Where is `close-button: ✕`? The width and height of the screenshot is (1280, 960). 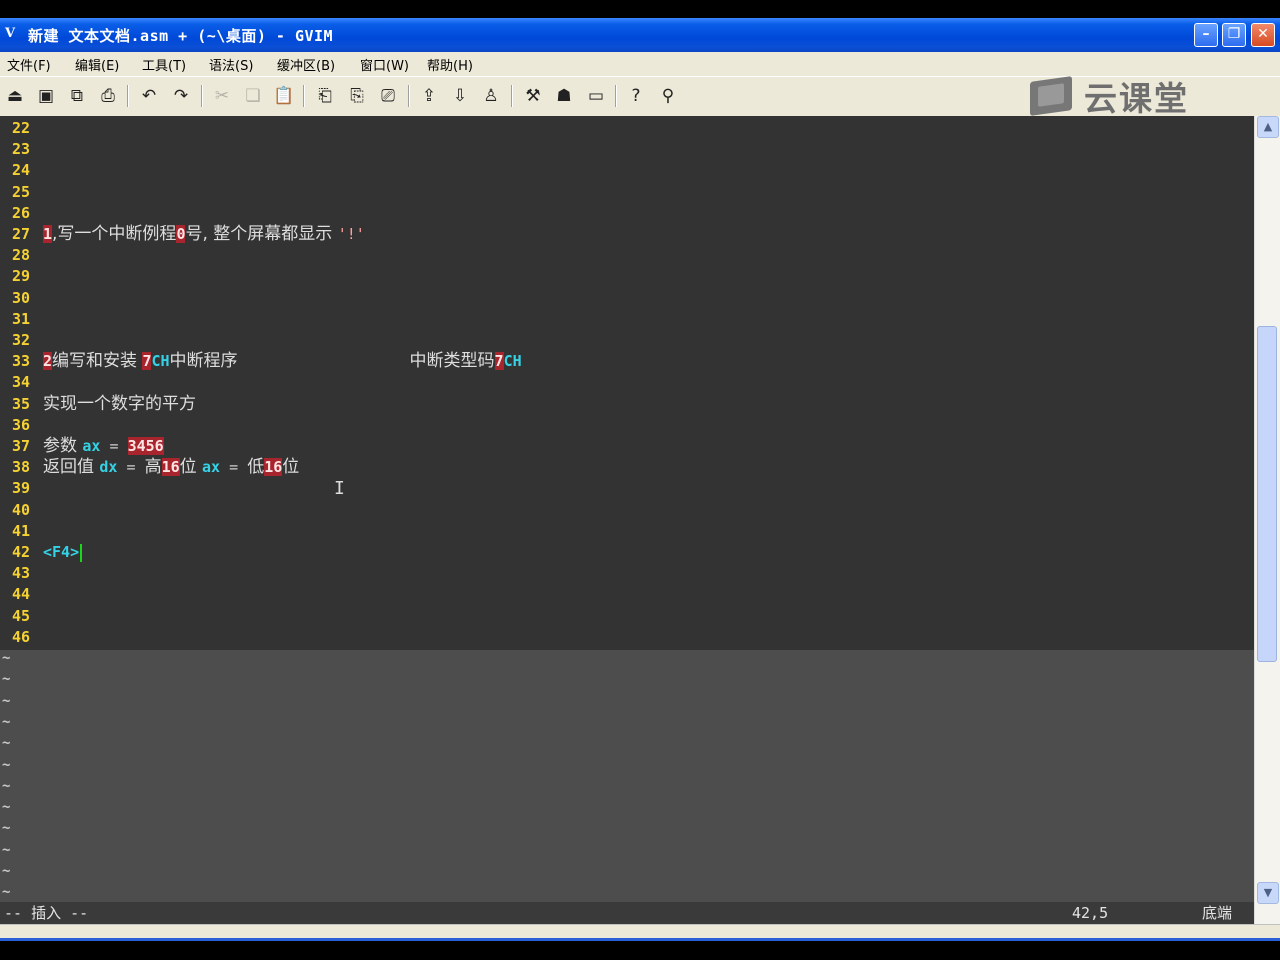 close-button: ✕ is located at coordinates (1263, 35).